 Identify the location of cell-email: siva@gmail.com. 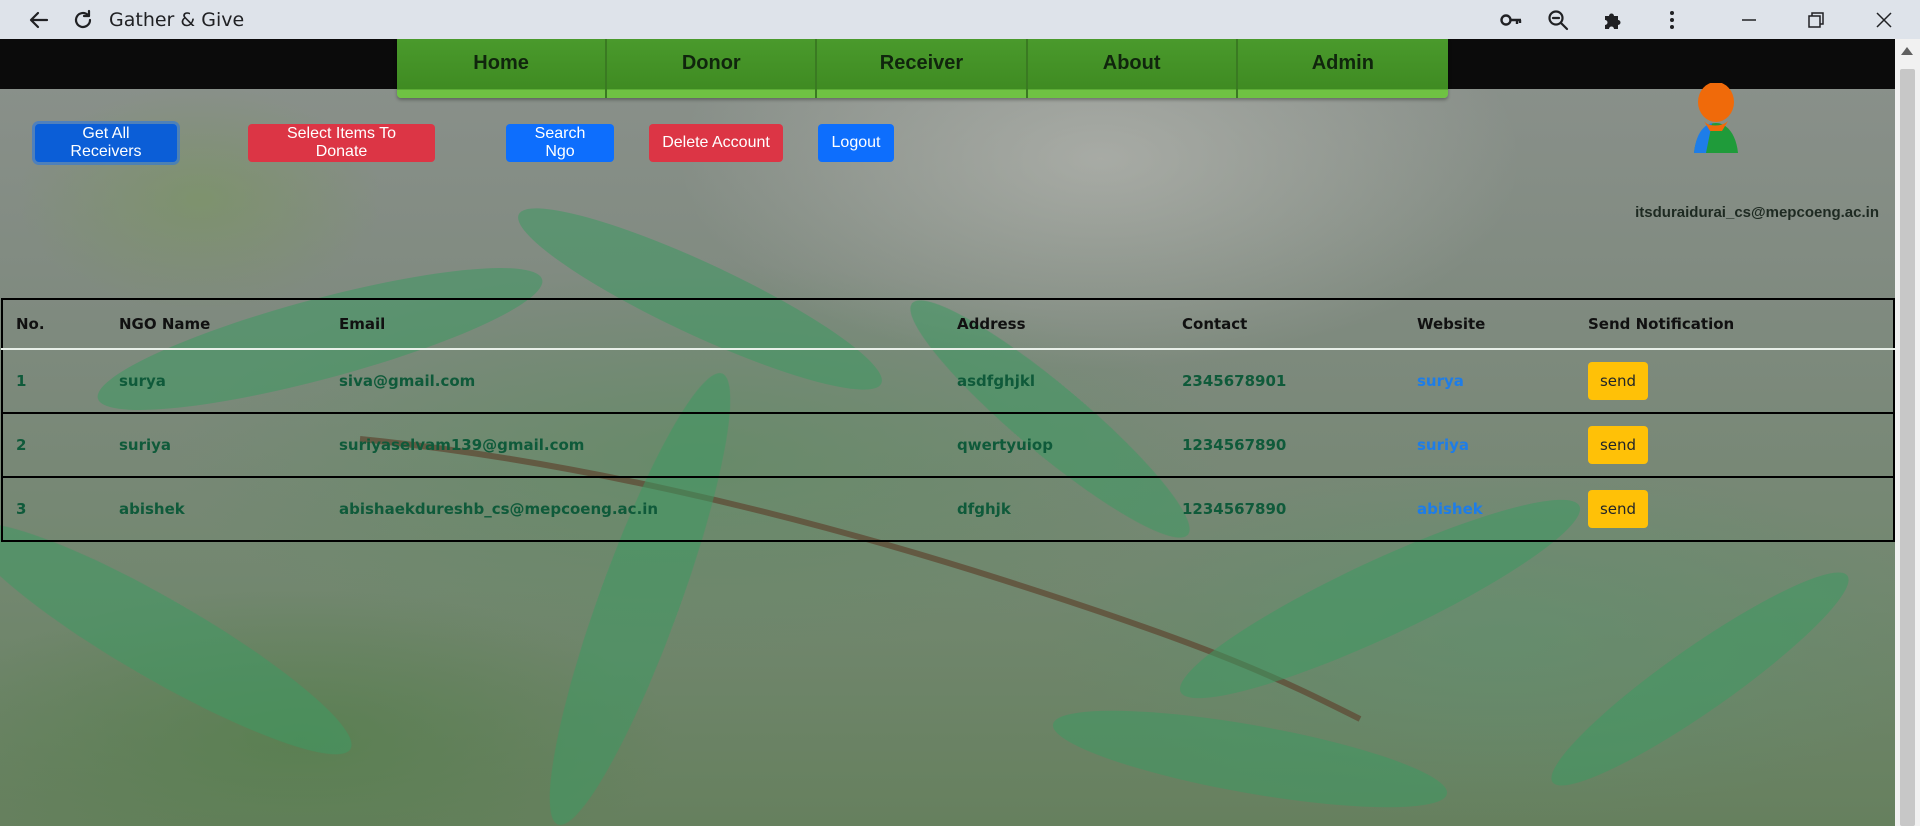
(635, 380).